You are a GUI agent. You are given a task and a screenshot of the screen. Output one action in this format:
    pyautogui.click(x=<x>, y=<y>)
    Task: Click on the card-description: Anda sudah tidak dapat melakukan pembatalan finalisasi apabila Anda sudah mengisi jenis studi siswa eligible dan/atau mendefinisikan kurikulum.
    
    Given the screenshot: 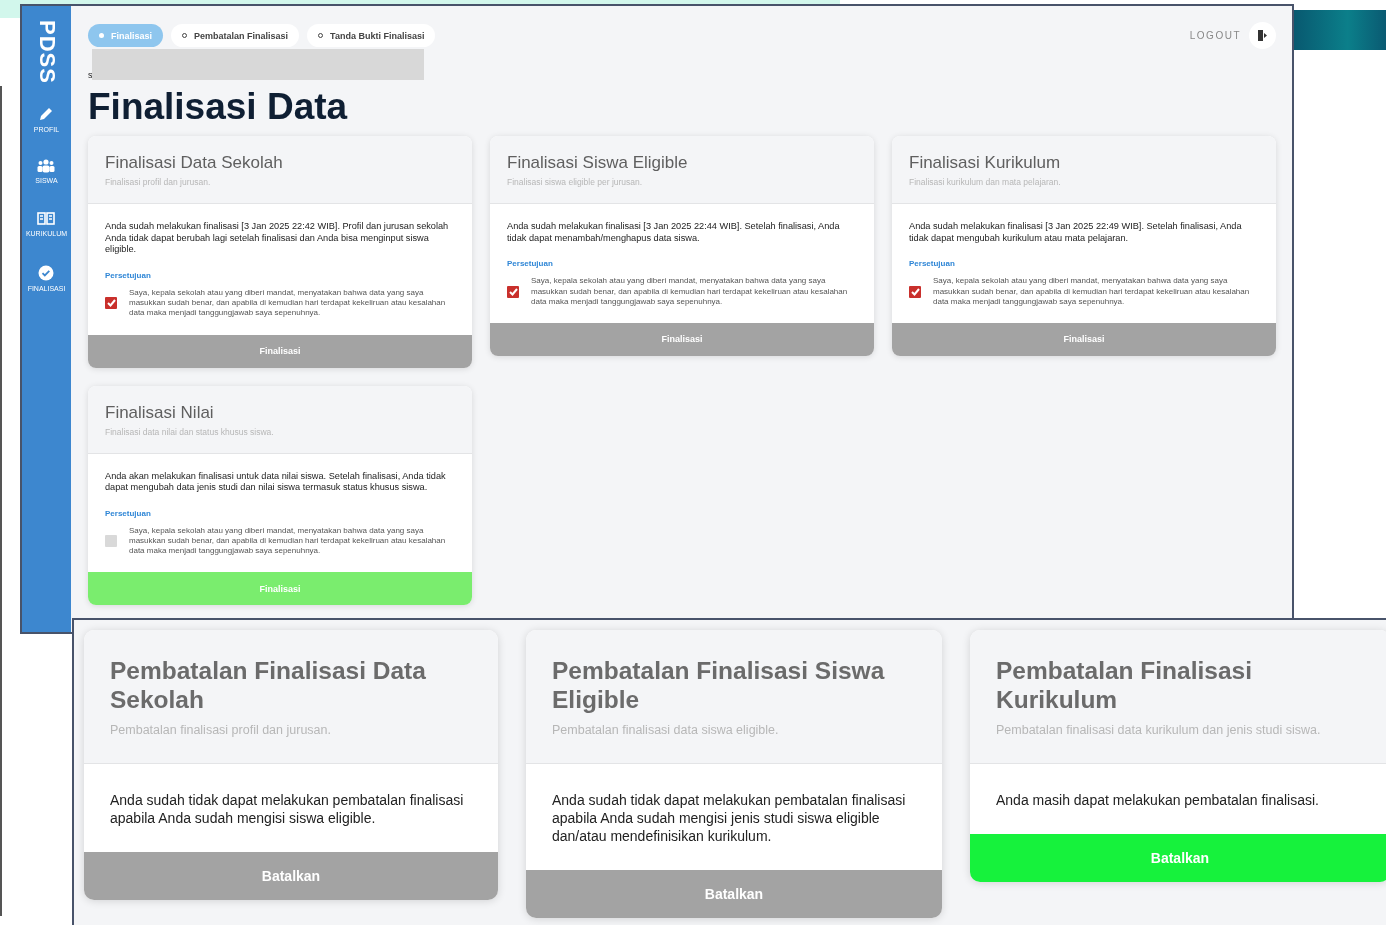 What is the action you would take?
    pyautogui.click(x=729, y=818)
    